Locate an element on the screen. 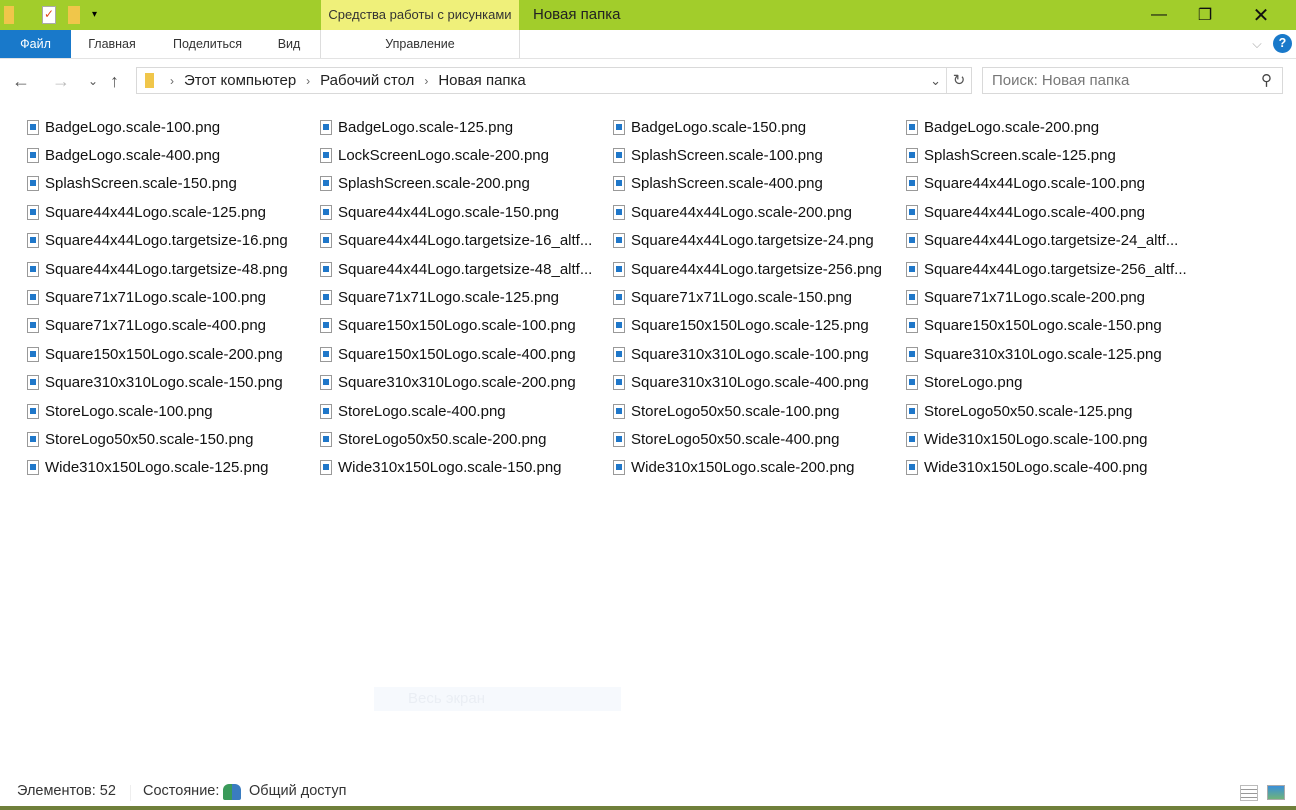 The image size is (1296, 810). file-item: Square150x150Logo.scale-100.png is located at coordinates (466, 326).